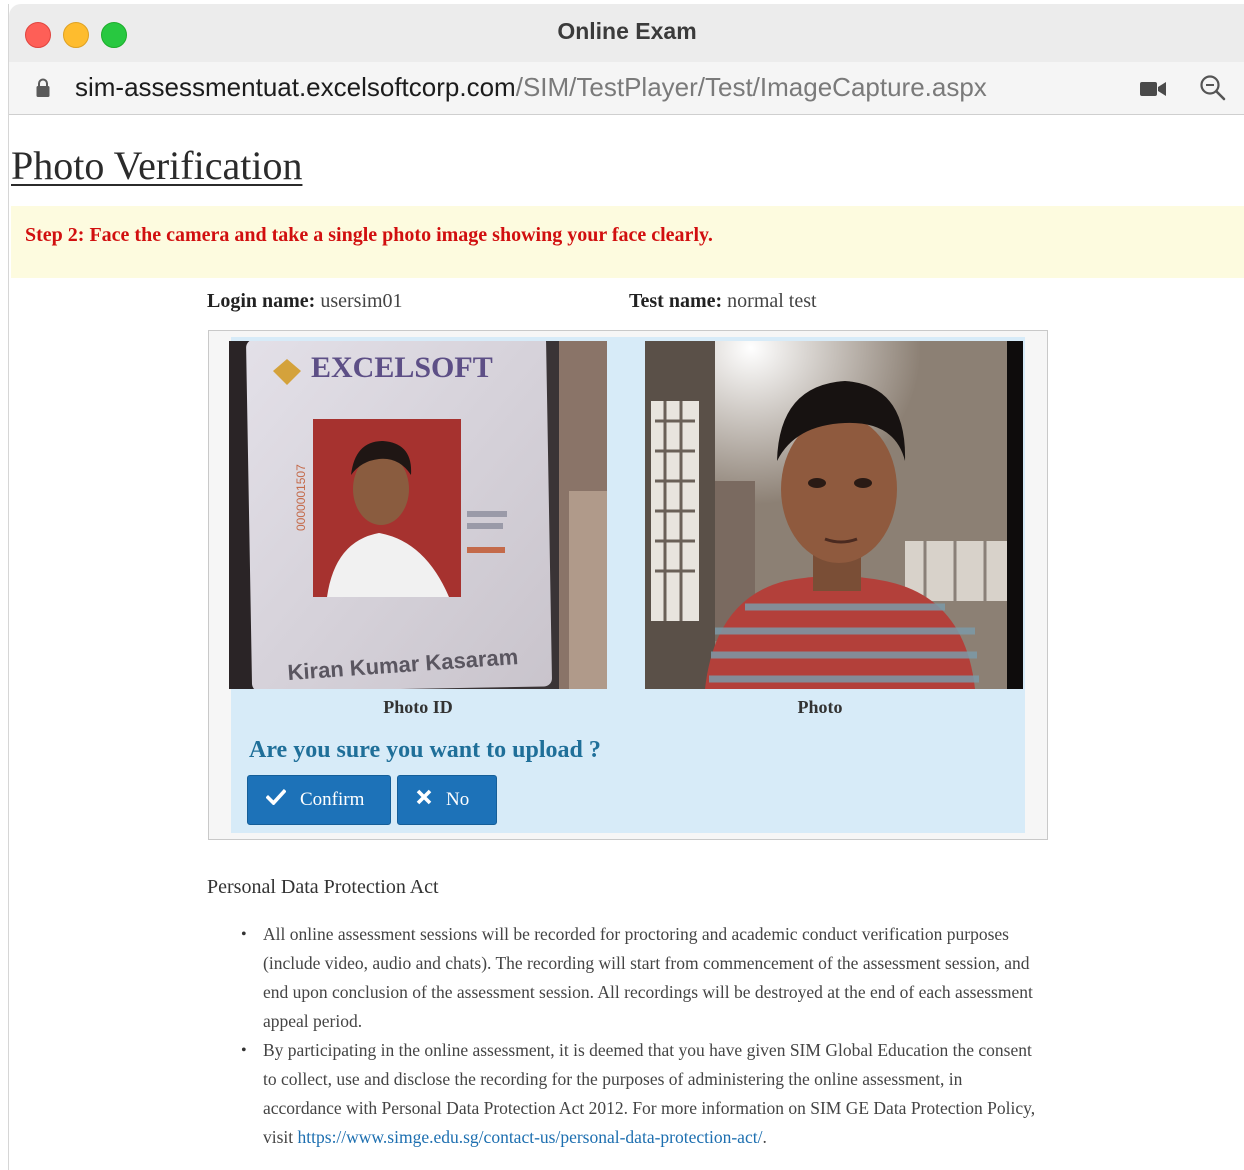 Image resolution: width=1244 pixels, height=1170 pixels. I want to click on photo-id-caption: Photo ID, so click(418, 707).